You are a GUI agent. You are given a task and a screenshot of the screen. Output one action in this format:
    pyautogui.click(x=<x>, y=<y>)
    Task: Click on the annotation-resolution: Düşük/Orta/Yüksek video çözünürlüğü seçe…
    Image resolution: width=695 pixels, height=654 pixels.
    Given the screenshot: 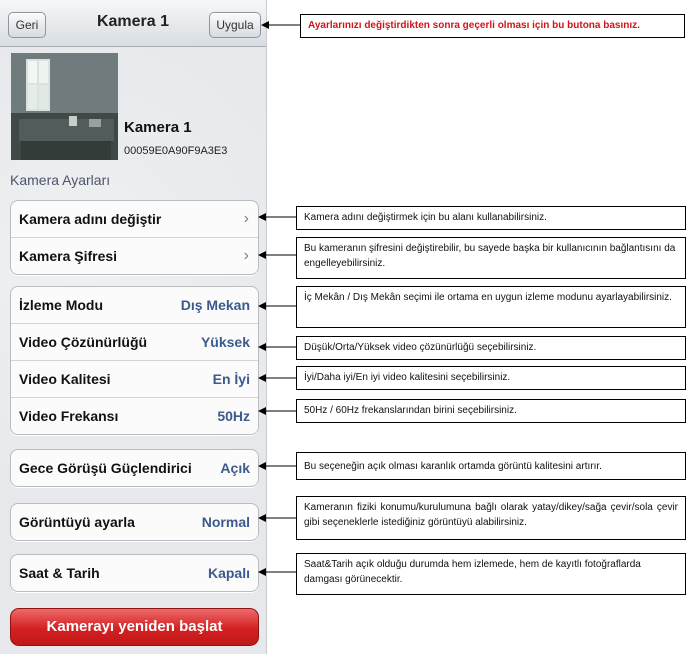 What is the action you would take?
    pyautogui.click(x=491, y=348)
    